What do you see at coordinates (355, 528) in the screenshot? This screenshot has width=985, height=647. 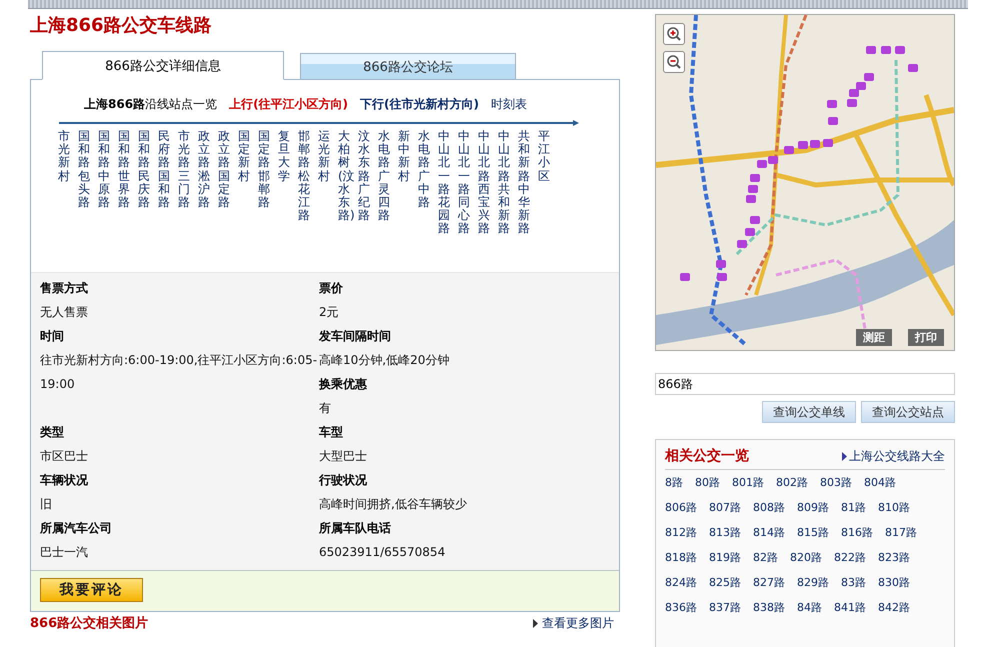 I see `detail-label: 所属车队电话` at bounding box center [355, 528].